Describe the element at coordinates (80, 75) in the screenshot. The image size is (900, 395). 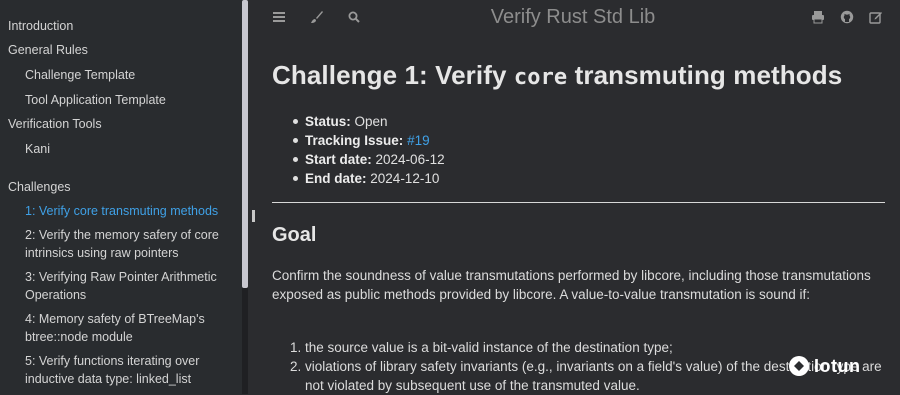
I see `sidebar-item-challenge-template: Challenge Template` at that location.